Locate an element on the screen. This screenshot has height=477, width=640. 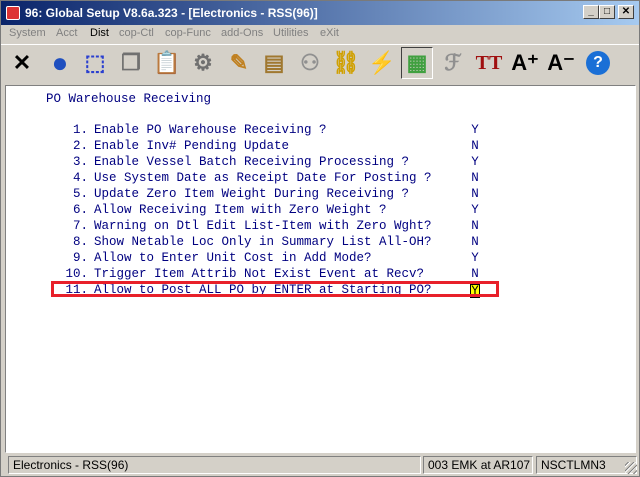
option-label: Enable Inv# Pending Update is located at coordinates (192, 146).